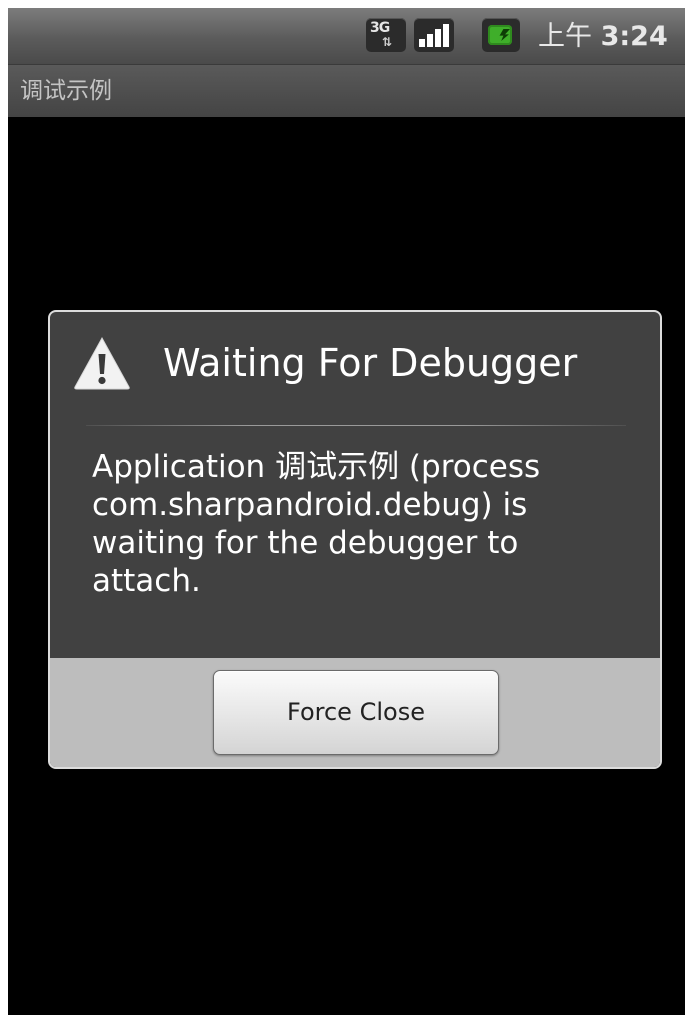  Describe the element at coordinates (346, 91) in the screenshot. I see `app-title-bar: 调试示例` at that location.